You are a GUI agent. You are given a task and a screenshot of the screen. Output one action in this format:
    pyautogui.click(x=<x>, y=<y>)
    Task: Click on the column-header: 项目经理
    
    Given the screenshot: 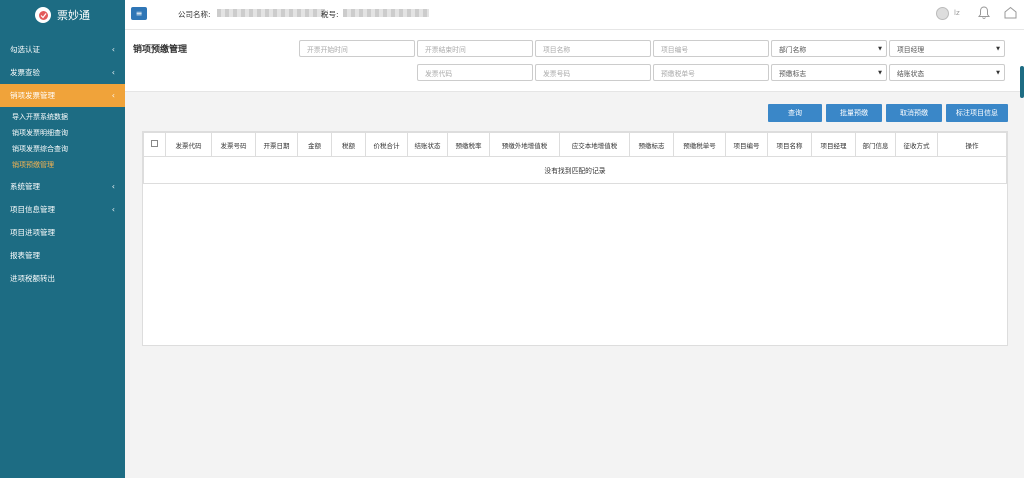 What is the action you would take?
    pyautogui.click(x=833, y=144)
    